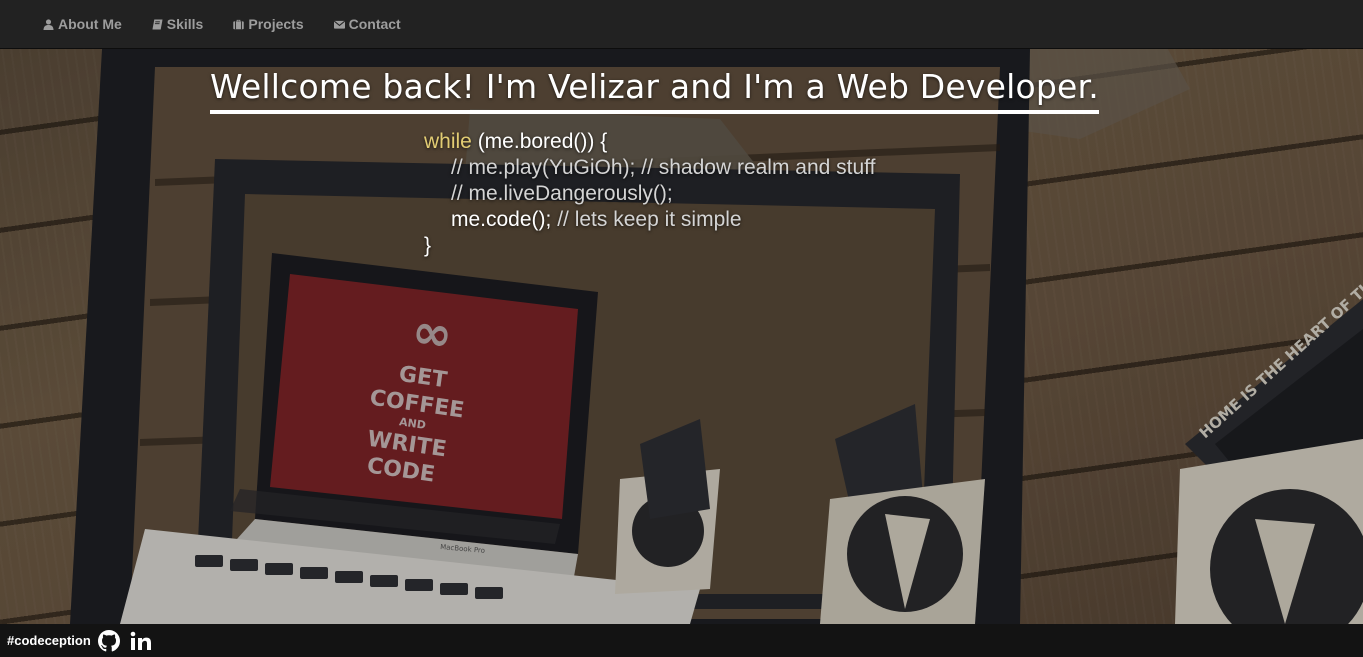 The width and height of the screenshot is (1363, 657). I want to click on navbar: About Me Skills Projects Contact, so click(681, 24).